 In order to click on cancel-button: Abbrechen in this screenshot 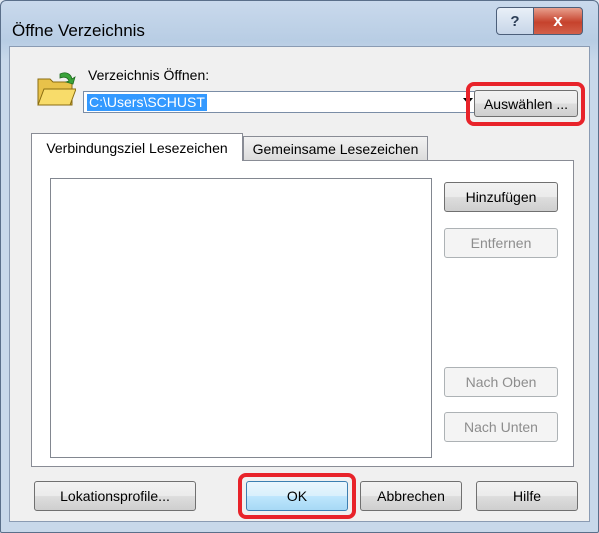, I will do `click(411, 496)`.